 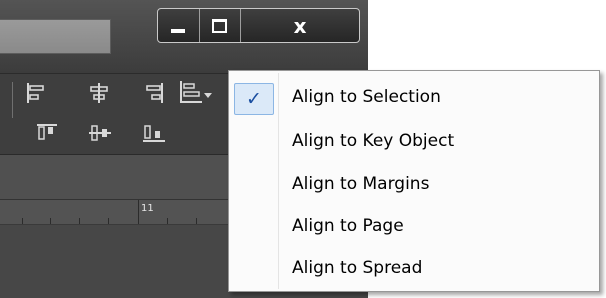 I want to click on menu-item-align-to-spread: Align to Spread, so click(x=414, y=268).